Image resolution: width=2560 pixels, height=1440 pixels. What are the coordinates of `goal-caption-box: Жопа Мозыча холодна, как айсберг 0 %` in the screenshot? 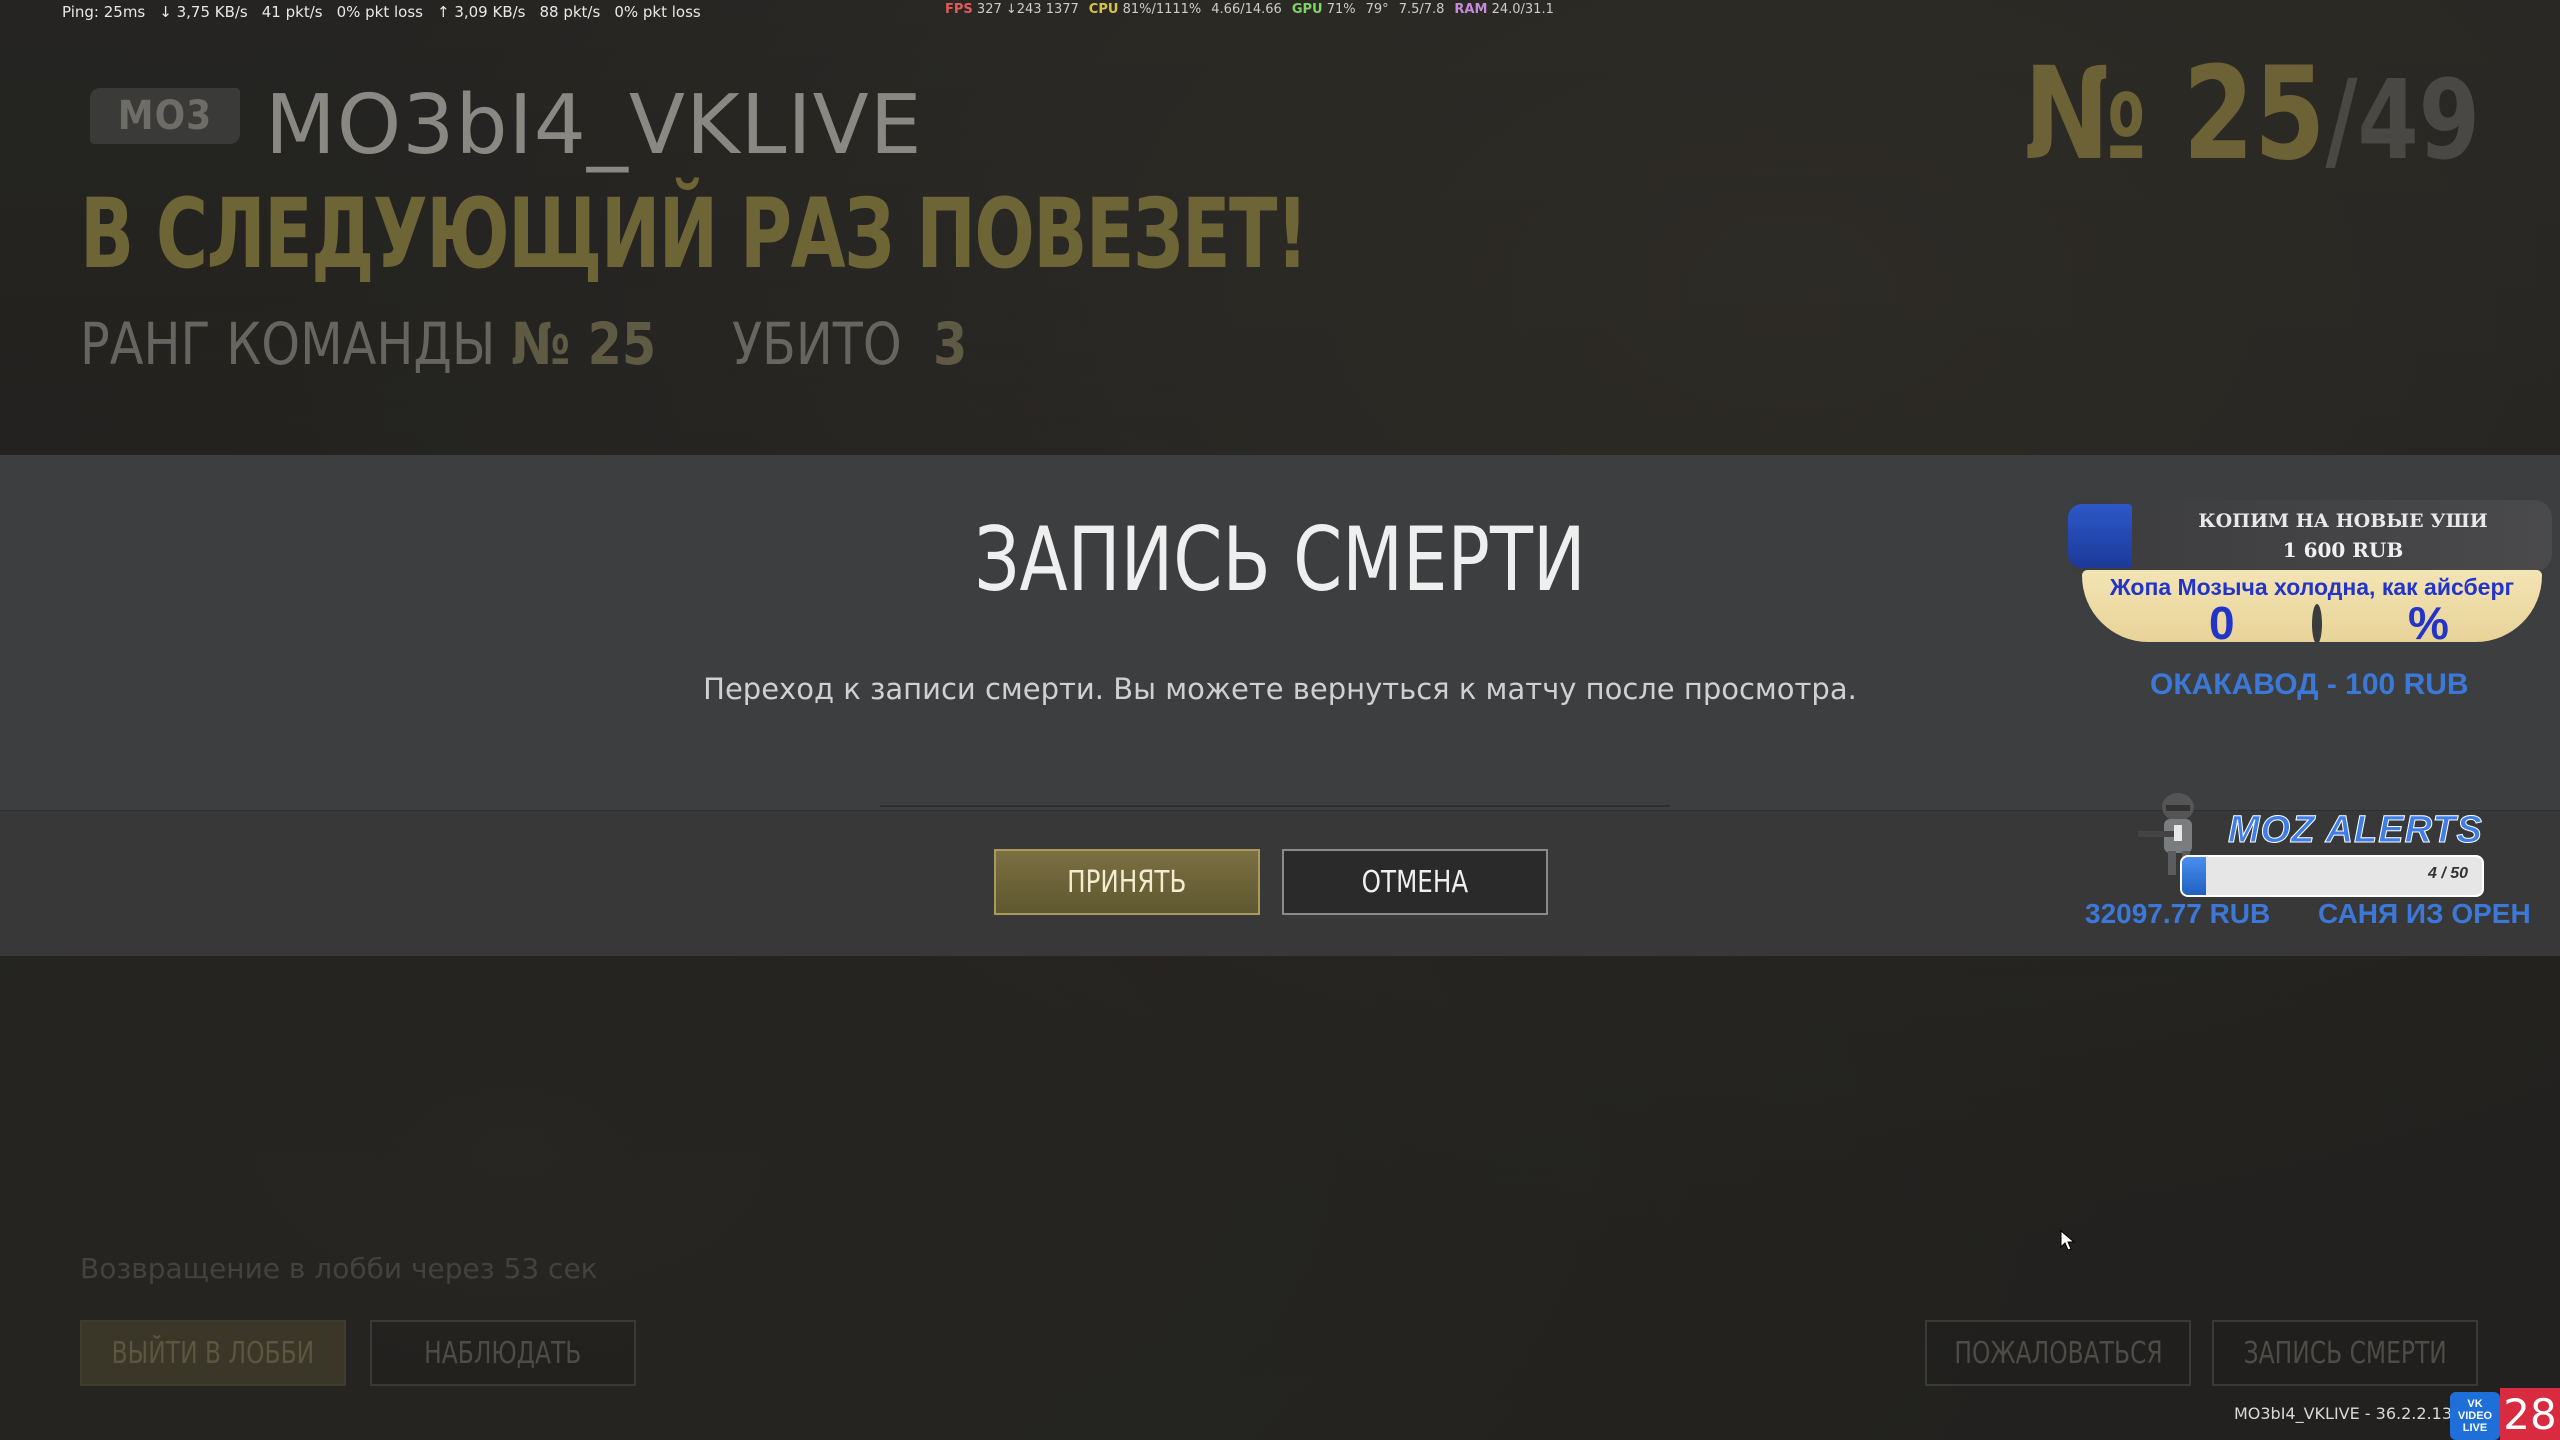 It's located at (2312, 609).